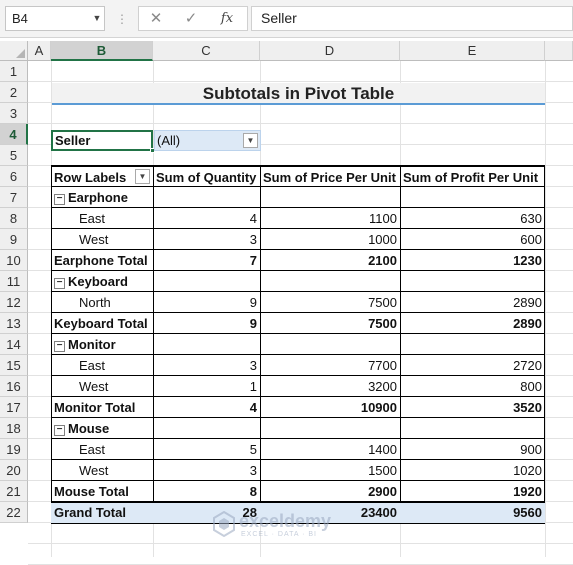 The height and width of the screenshot is (565, 573). I want to click on subtotal-price: 10900, so click(330, 407).